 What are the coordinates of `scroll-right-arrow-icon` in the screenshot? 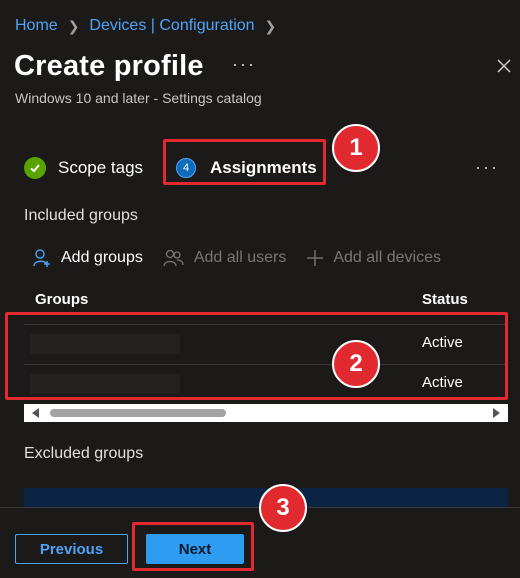 It's located at (496, 413).